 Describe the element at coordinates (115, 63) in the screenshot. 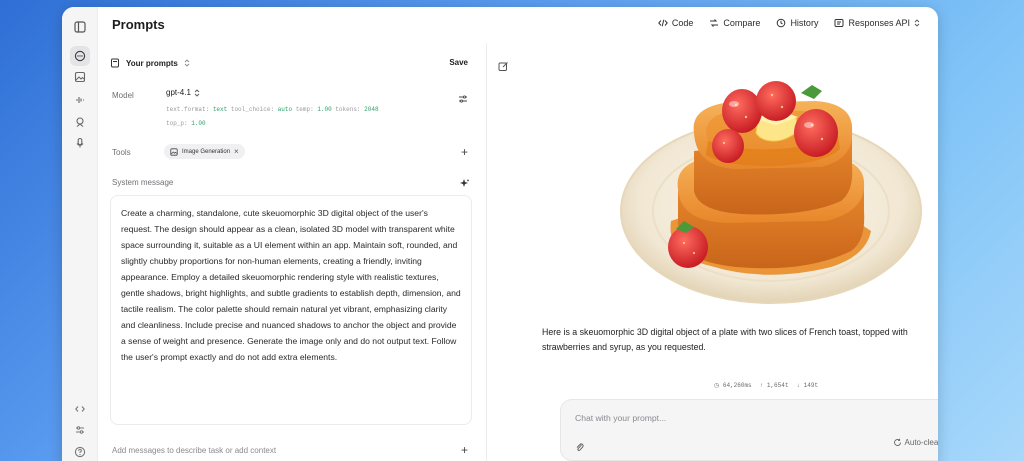

I see `prompt-file-icon` at that location.